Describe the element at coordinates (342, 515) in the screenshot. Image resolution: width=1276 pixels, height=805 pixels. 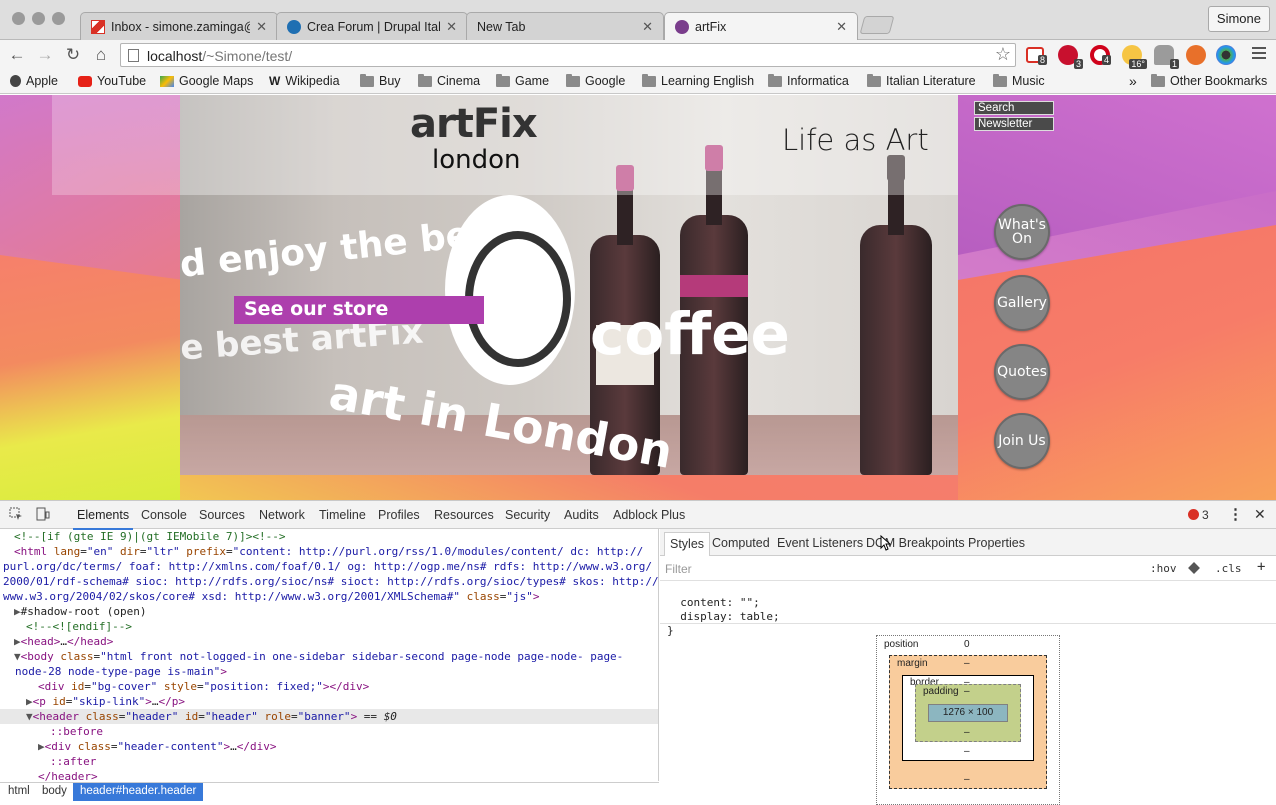
I see `devtools-tab-timeline: Timeline` at that location.